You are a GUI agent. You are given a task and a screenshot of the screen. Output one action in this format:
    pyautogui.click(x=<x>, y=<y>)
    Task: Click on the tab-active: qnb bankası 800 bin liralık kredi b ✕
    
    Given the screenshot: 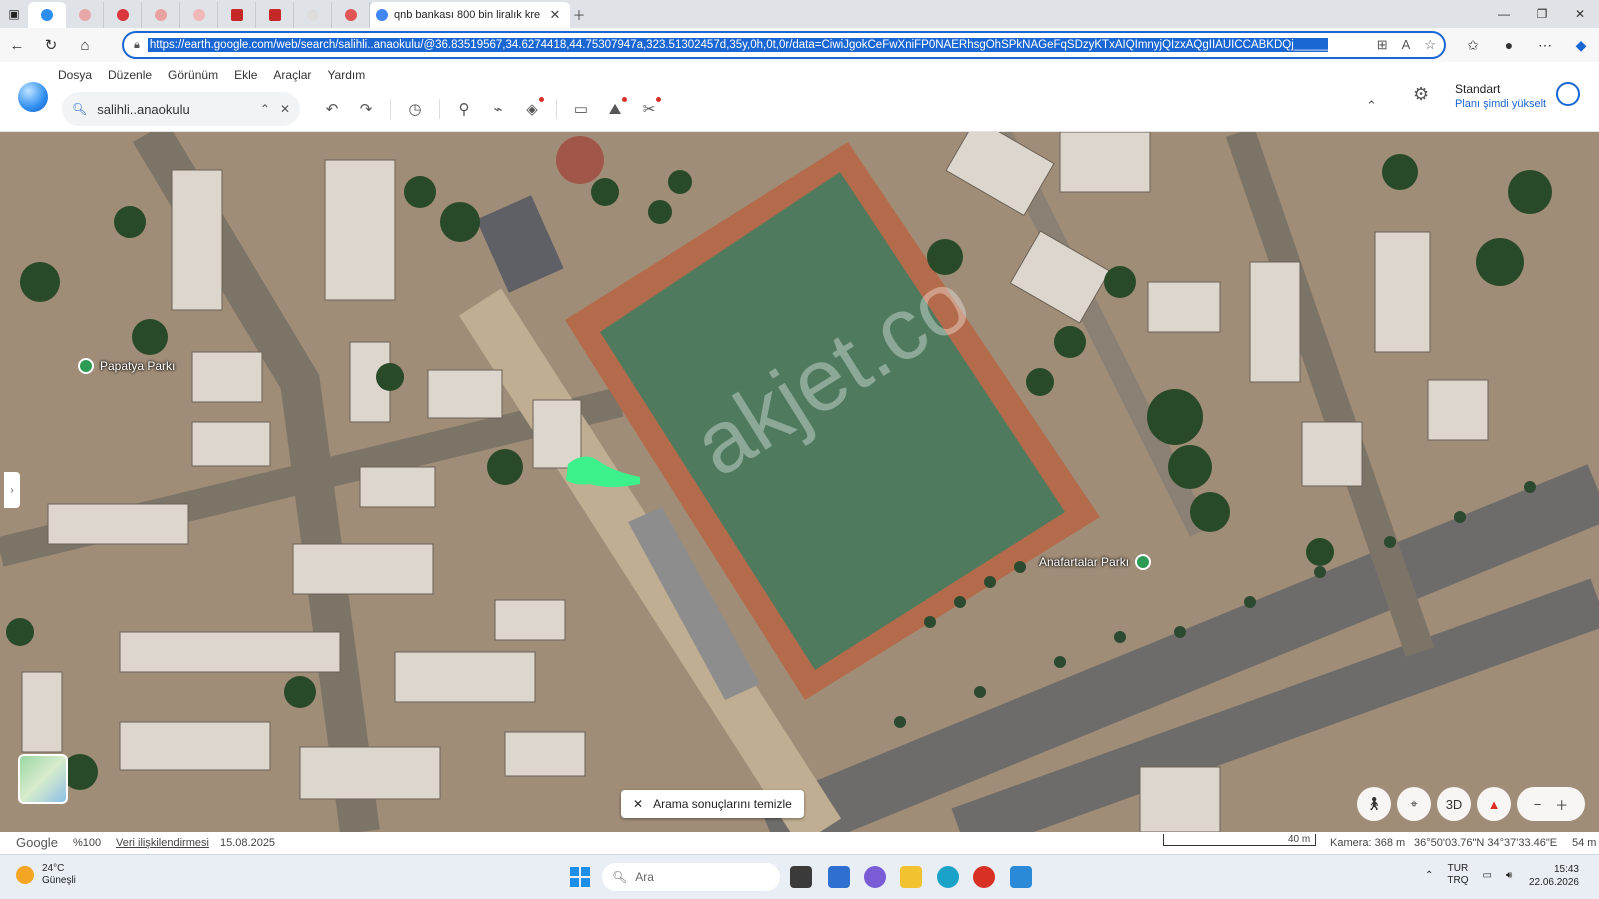 What is the action you would take?
    pyautogui.click(x=470, y=15)
    